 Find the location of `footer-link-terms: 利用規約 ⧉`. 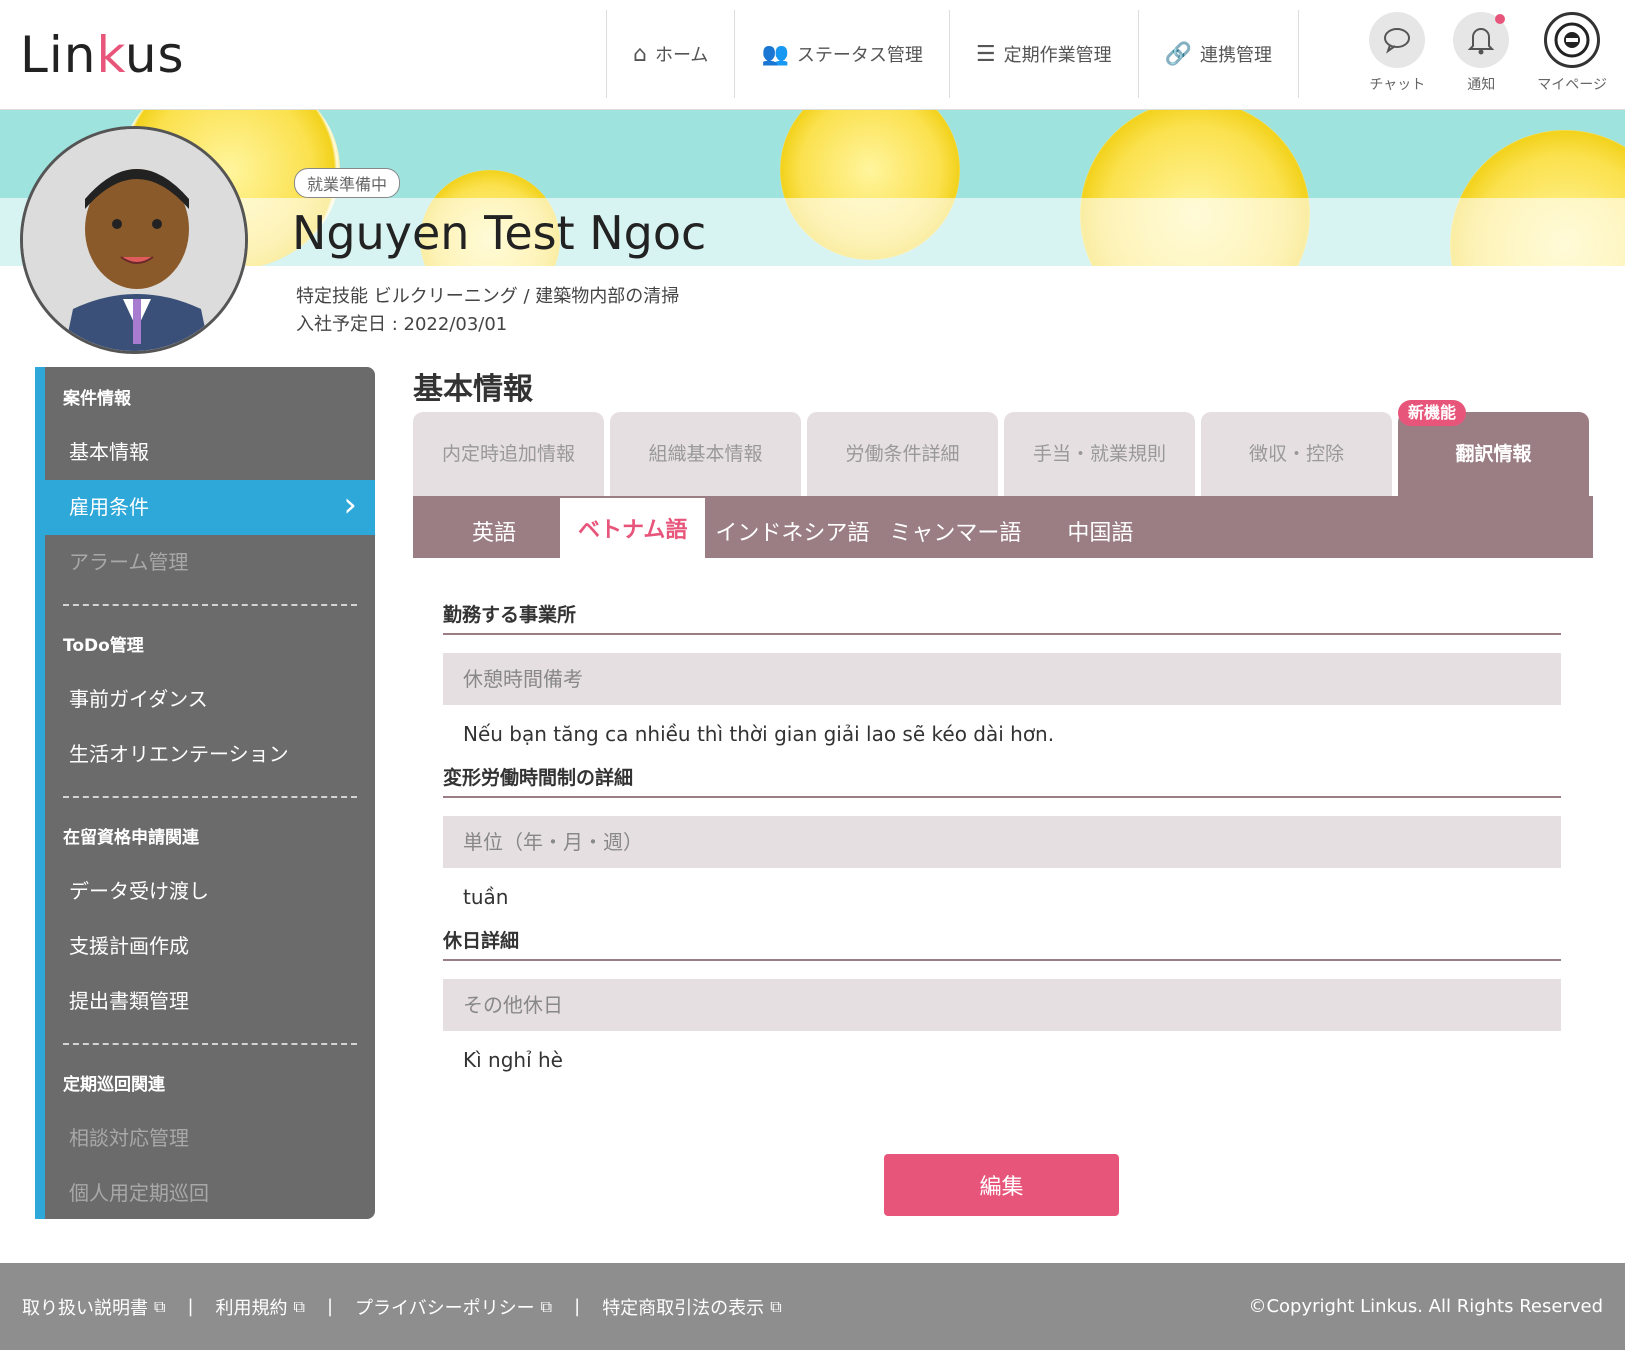

footer-link-terms: 利用規約 ⧉ is located at coordinates (260, 1307).